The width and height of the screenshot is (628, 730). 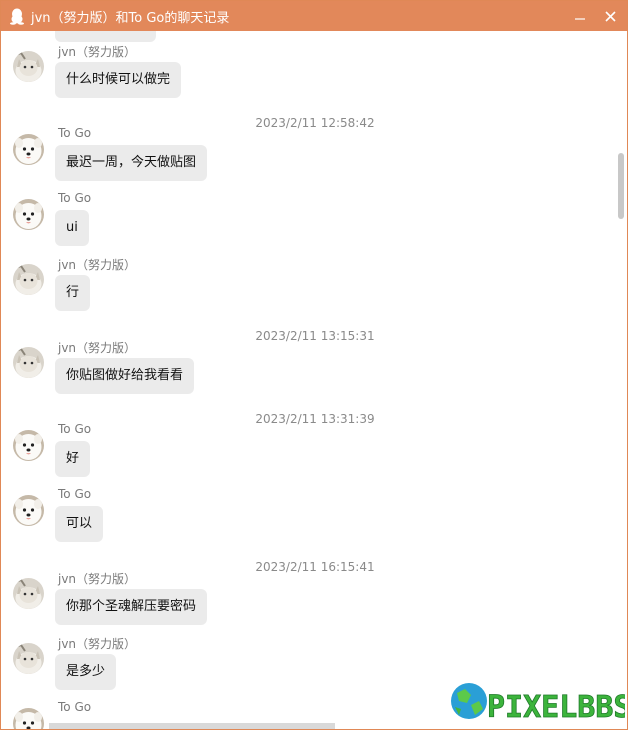 I want to click on message-bubble: 最迟一周，今天做贴图, so click(x=131, y=163).